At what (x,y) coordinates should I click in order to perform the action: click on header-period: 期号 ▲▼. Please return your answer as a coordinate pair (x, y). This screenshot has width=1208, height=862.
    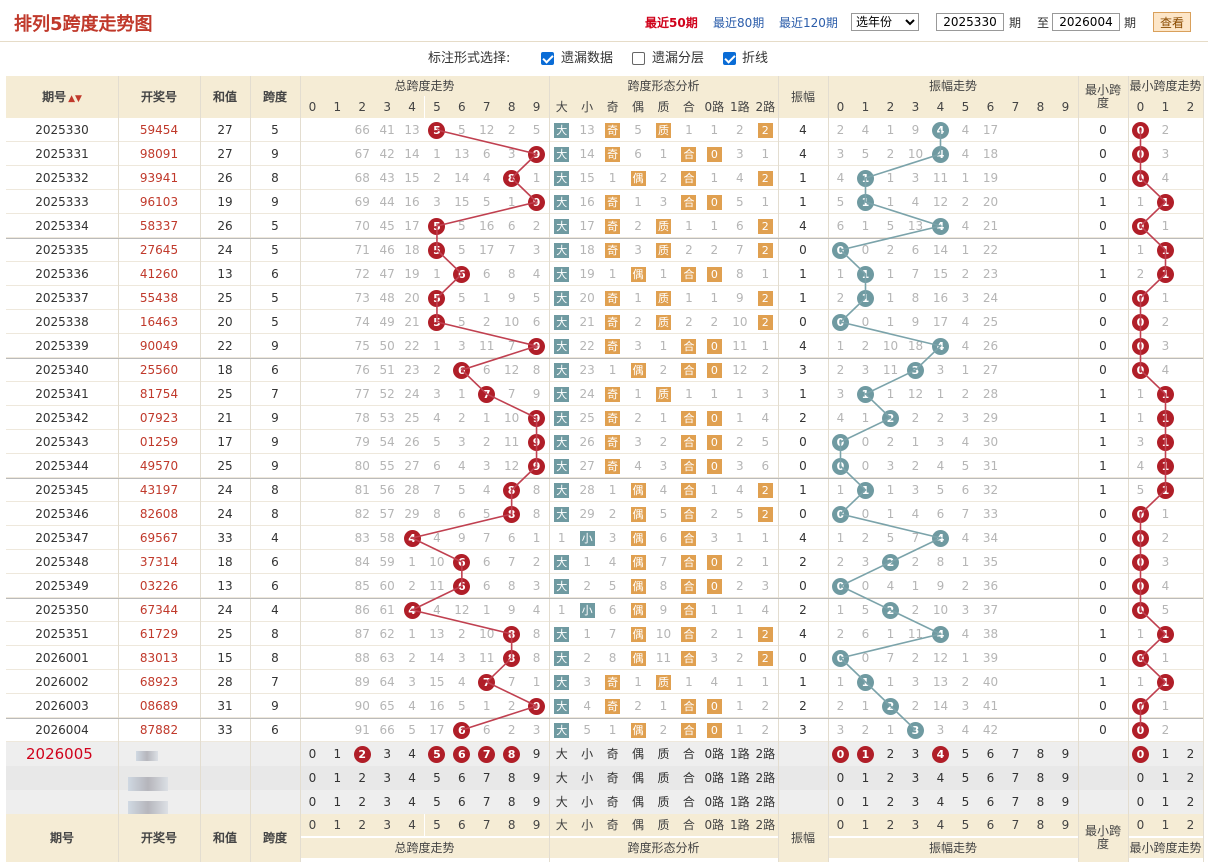
    Looking at the image, I should click on (62, 97).